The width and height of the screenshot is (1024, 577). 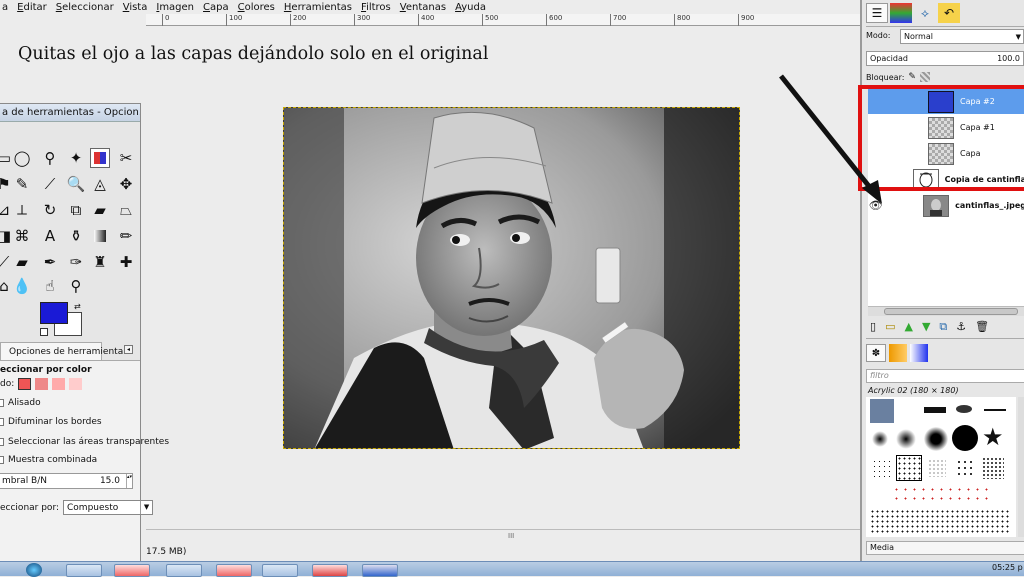 I want to click on mode-add-icon, so click(x=42, y=384).